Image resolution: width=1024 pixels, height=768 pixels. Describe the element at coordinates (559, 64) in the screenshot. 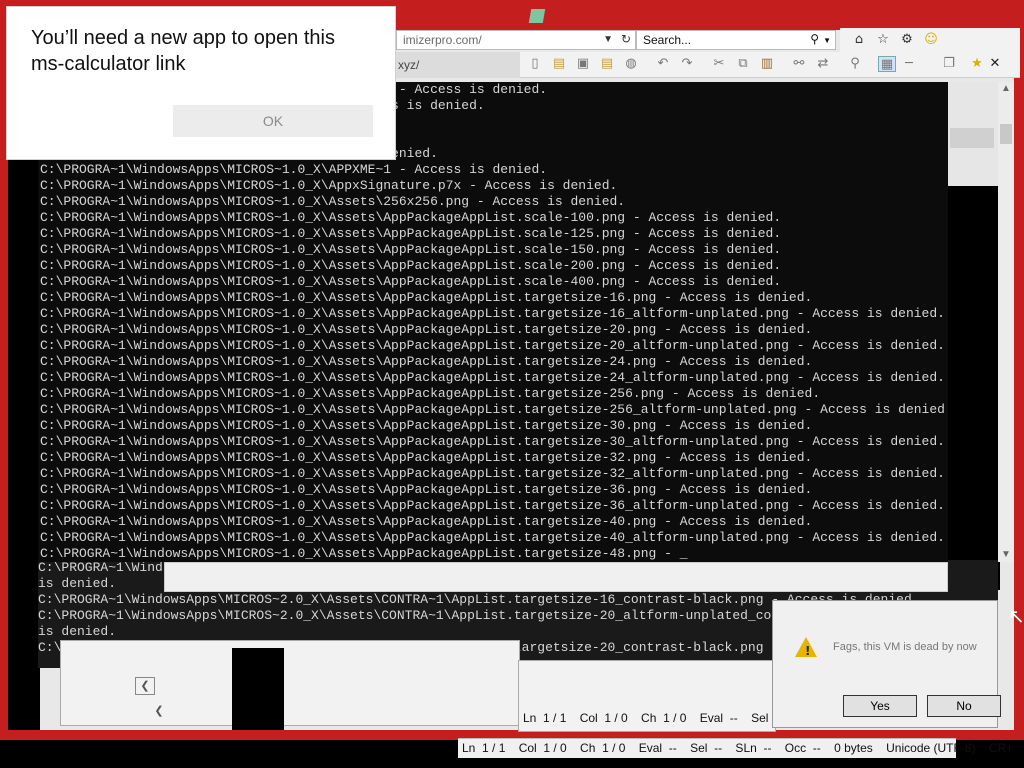

I see `open-folder-icon: ▤` at that location.